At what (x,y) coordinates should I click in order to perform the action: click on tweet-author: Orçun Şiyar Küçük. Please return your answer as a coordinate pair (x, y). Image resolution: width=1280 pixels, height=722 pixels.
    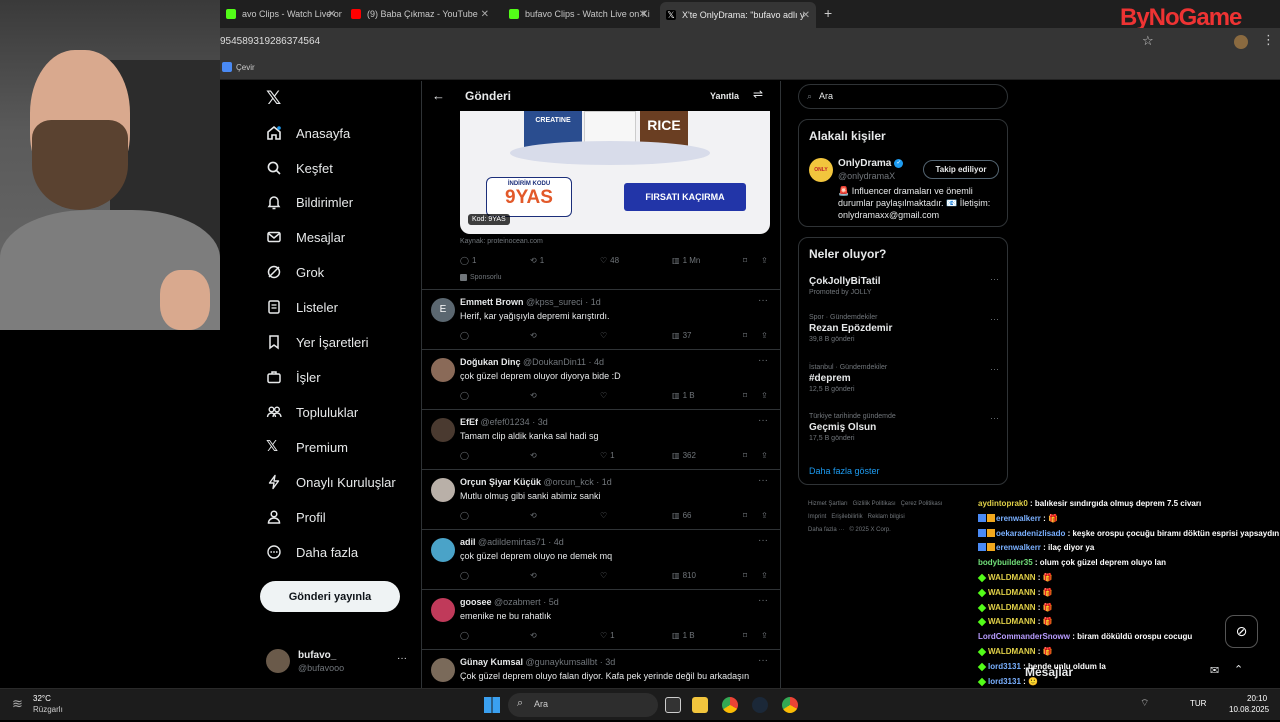
    Looking at the image, I should click on (500, 482).